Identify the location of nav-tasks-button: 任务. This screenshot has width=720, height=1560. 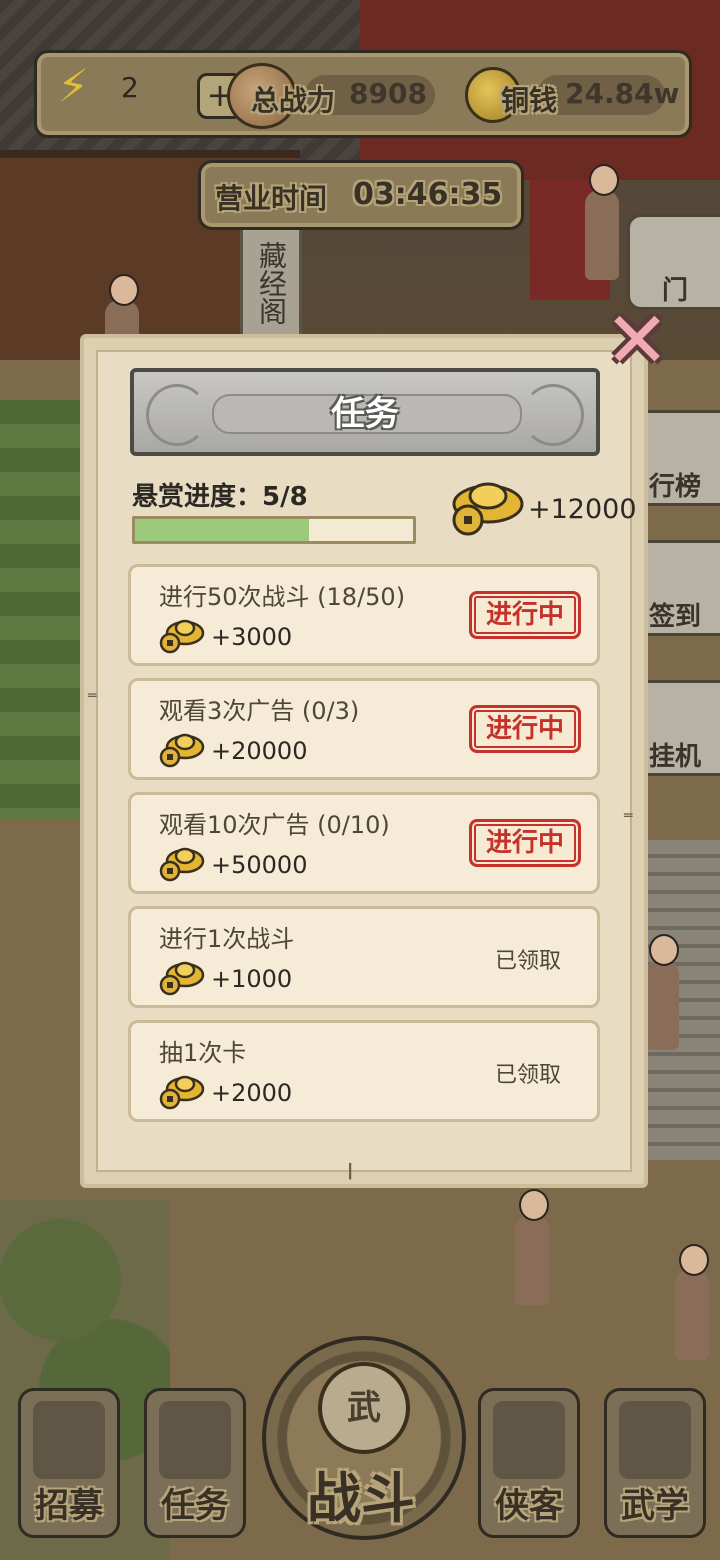
(195, 1463).